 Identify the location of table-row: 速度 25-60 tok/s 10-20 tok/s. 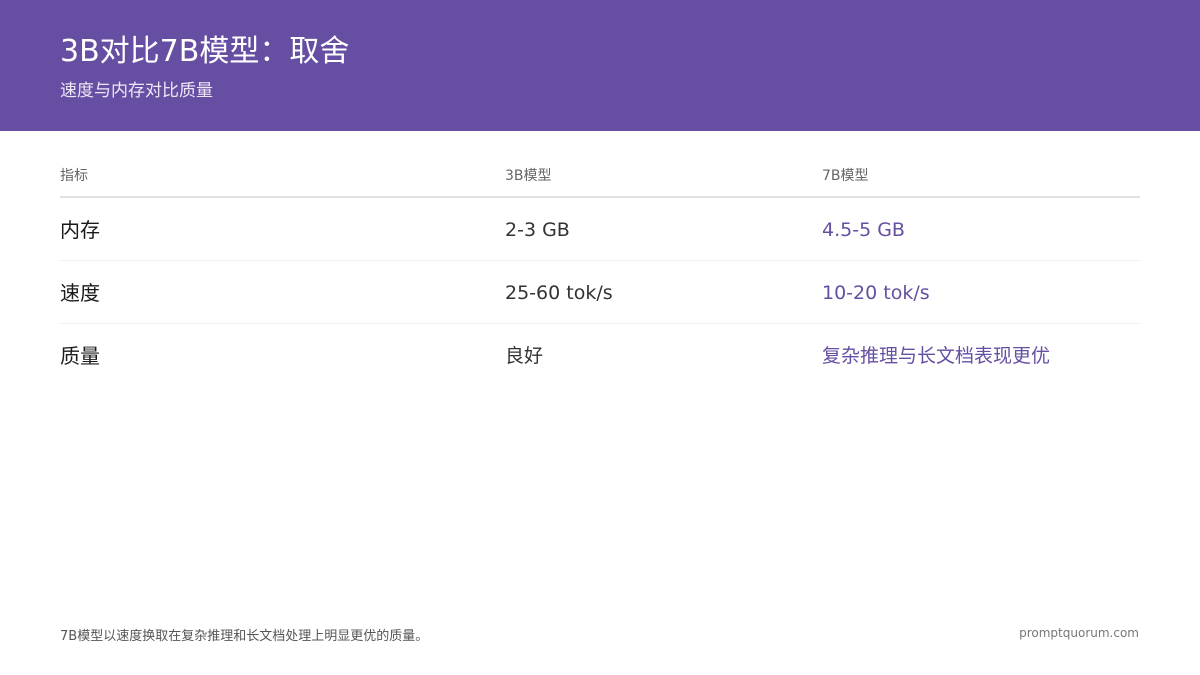
(600, 292).